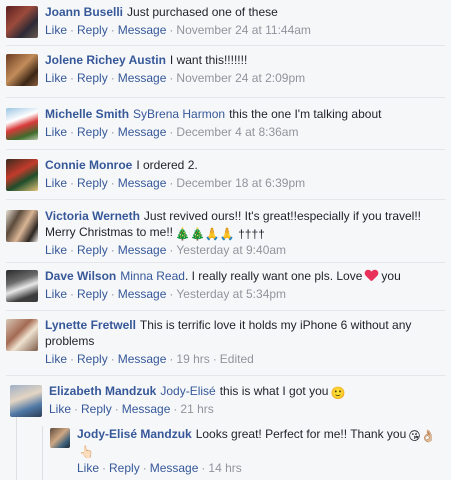 The image size is (451, 480). What do you see at coordinates (273, 276) in the screenshot?
I see `comment-text: . I really really want one pls. Love` at bounding box center [273, 276].